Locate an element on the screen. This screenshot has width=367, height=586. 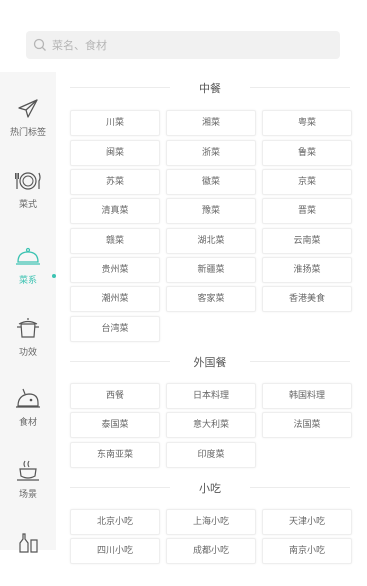
sidebar-item-label: 场景 is located at coordinates (27, 495).